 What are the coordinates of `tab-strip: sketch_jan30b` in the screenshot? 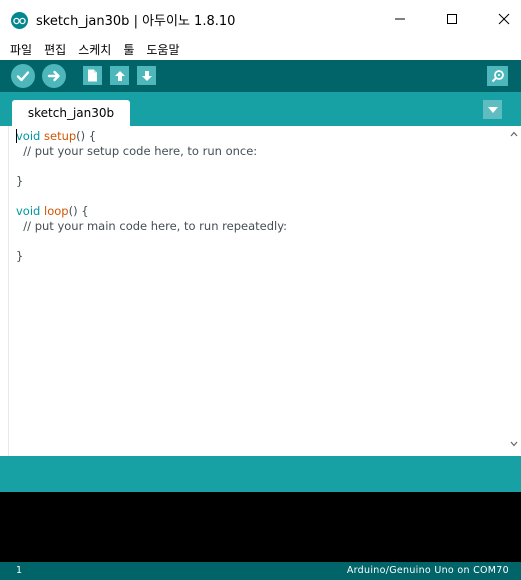 It's located at (260, 109).